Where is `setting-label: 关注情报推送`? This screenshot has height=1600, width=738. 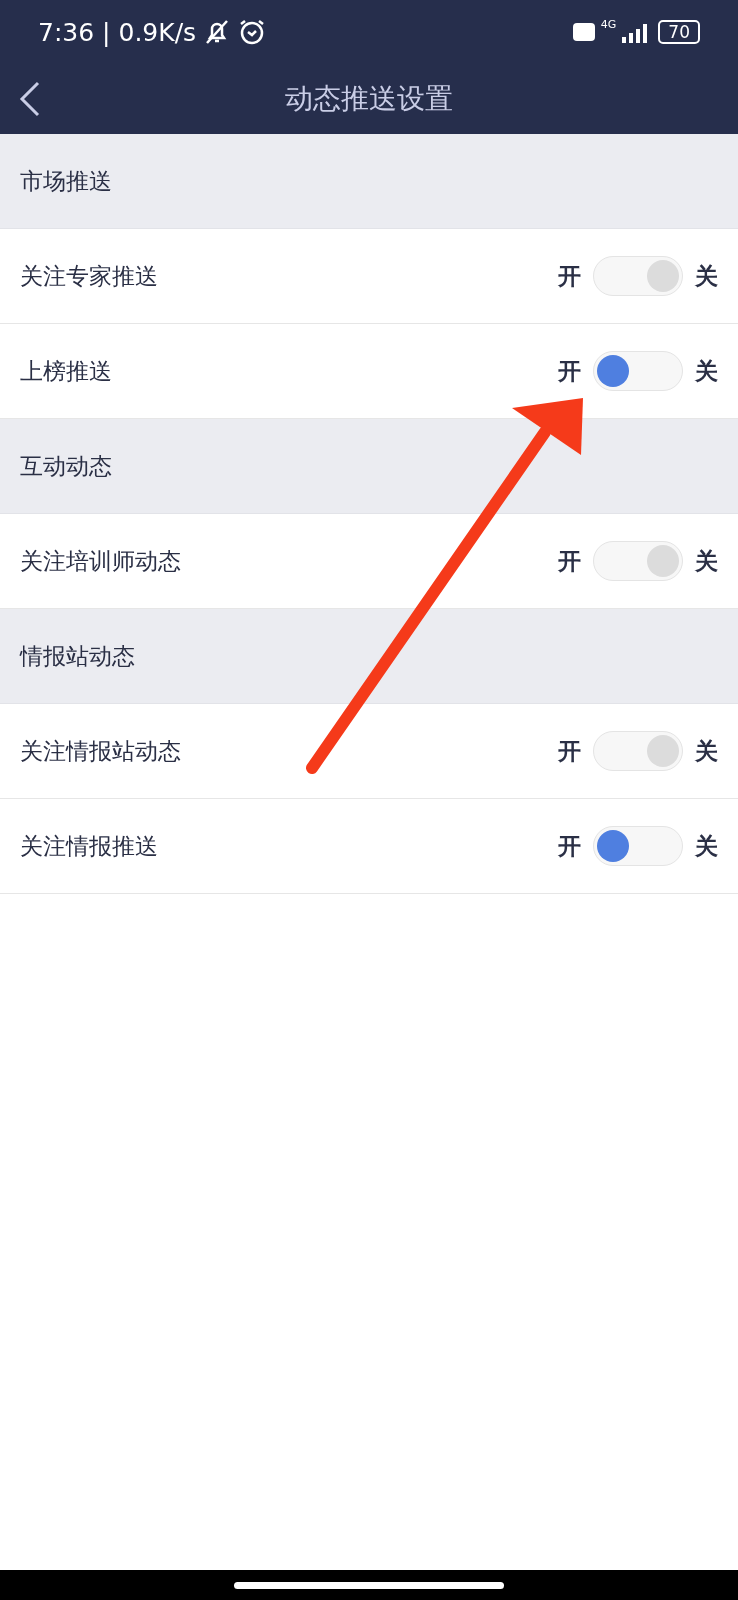 setting-label: 关注情报推送 is located at coordinates (89, 846).